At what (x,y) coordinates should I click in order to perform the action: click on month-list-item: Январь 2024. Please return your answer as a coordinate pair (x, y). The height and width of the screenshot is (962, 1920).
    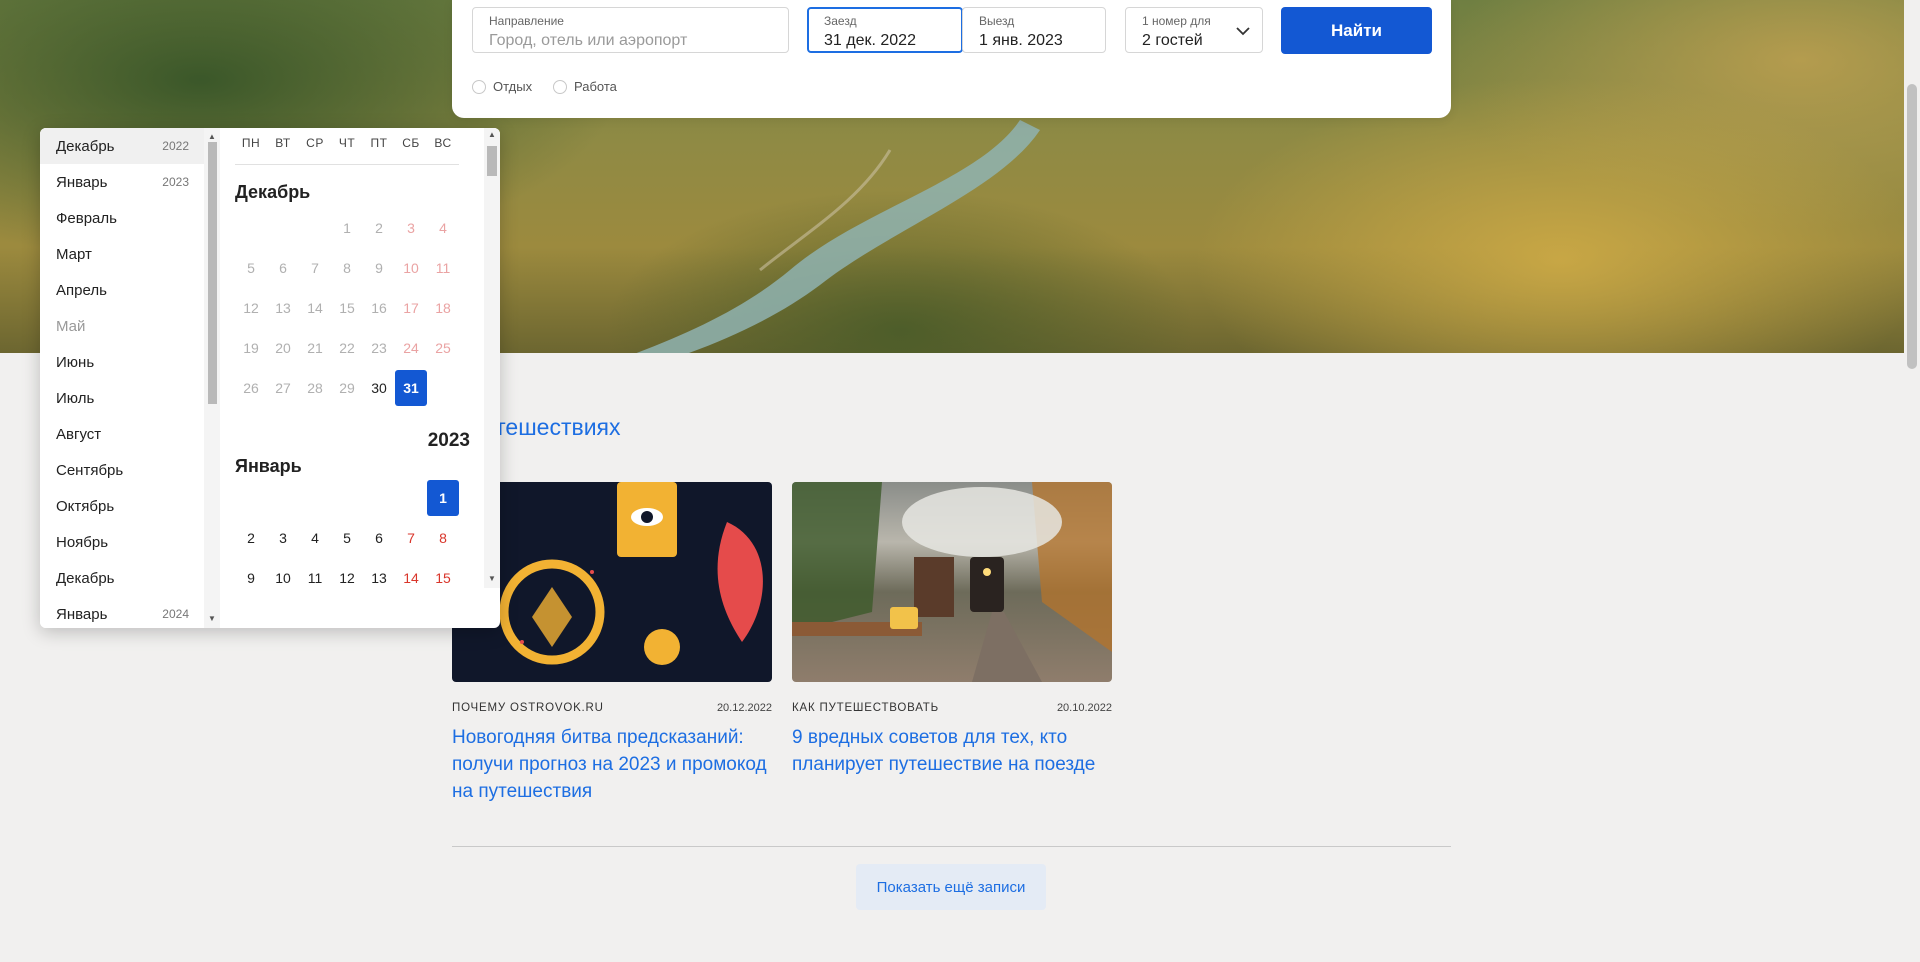
    Looking at the image, I should click on (122, 612).